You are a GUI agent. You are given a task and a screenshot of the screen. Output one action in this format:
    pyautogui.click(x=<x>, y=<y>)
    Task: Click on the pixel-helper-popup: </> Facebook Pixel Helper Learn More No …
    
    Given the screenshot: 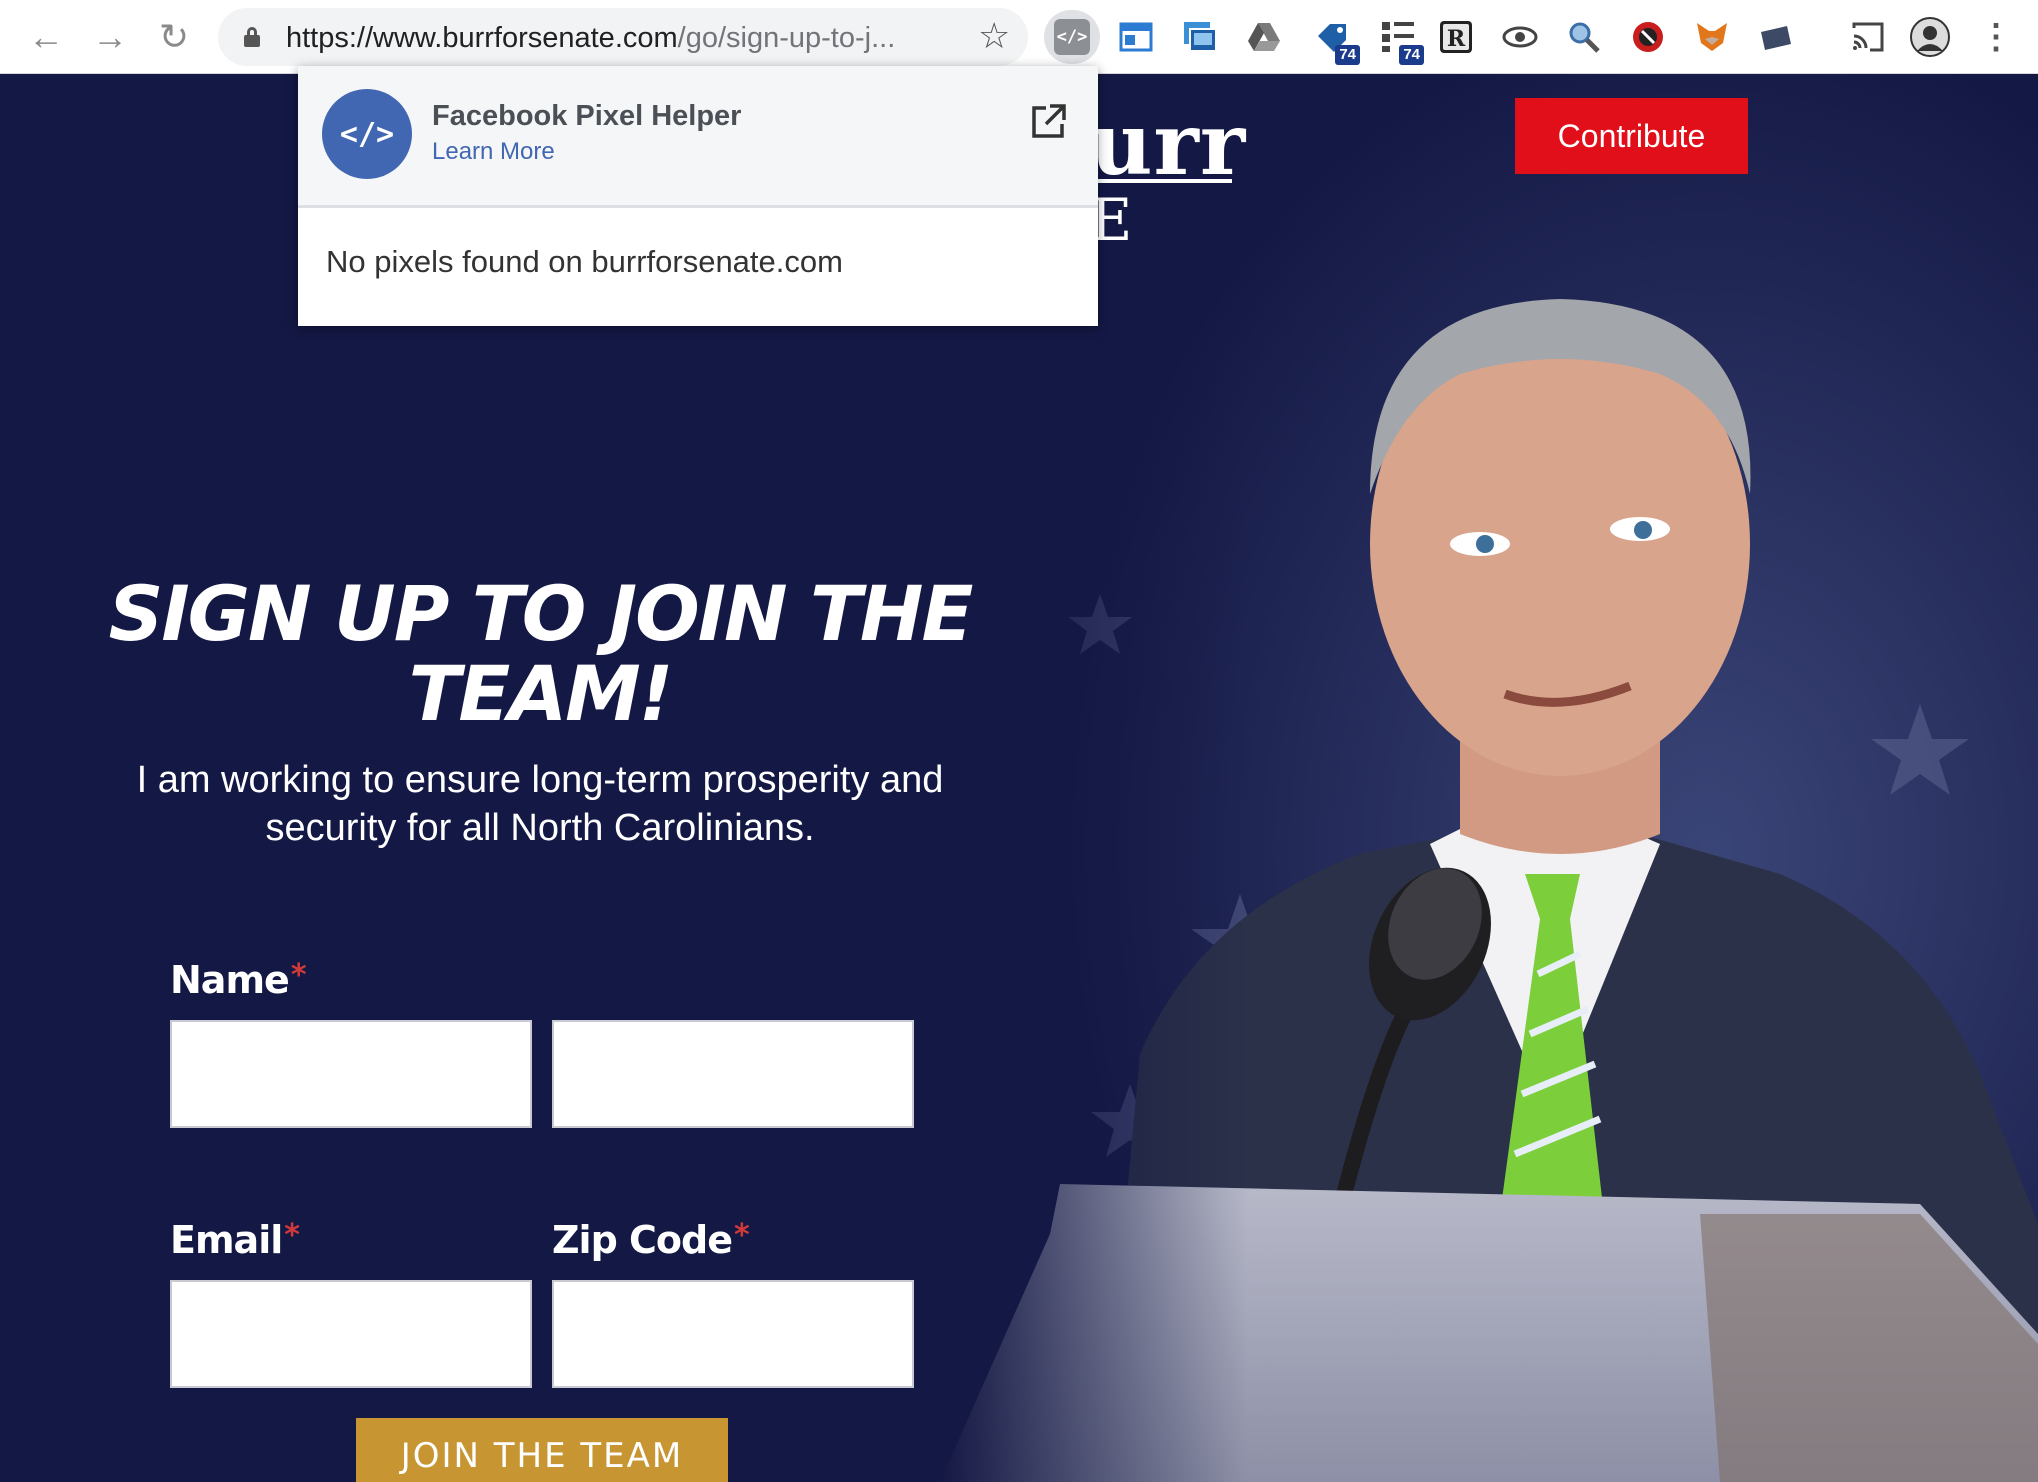 What is the action you would take?
    pyautogui.click(x=698, y=196)
    